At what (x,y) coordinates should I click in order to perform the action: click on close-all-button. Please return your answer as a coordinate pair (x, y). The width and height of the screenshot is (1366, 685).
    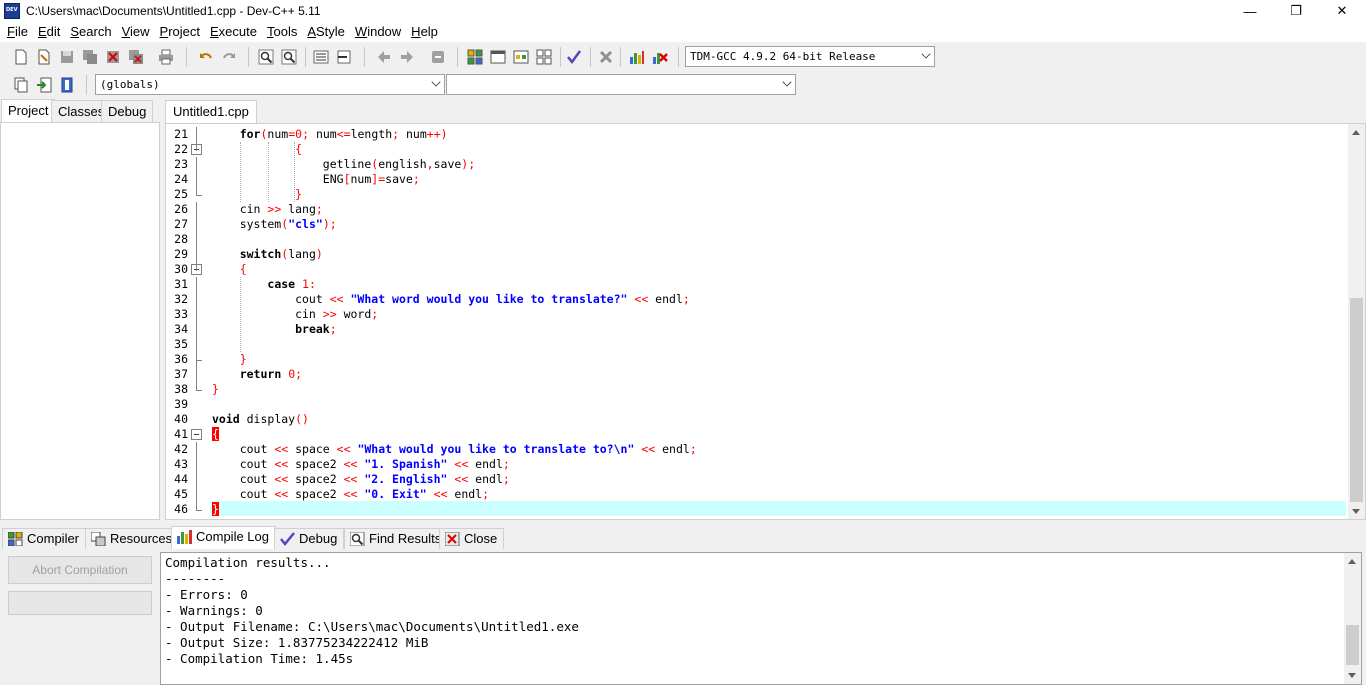
    Looking at the image, I should click on (136, 57).